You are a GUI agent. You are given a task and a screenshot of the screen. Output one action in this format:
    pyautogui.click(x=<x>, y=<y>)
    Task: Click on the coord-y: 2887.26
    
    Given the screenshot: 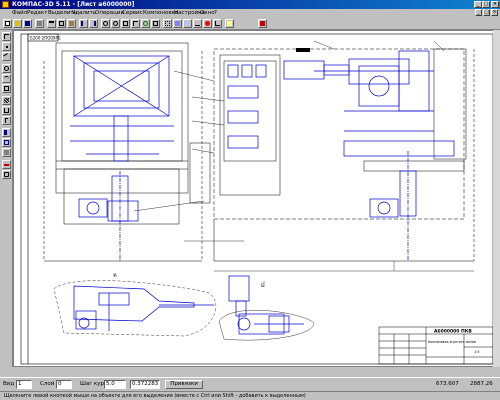 What is the action you would take?
    pyautogui.click(x=481, y=384)
    